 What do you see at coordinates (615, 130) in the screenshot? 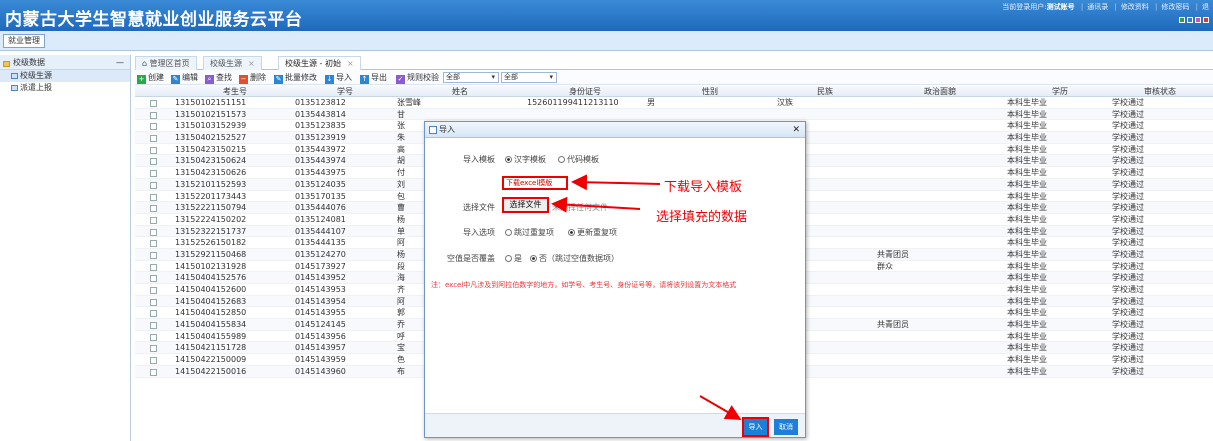
I see `dialog-header: 导入 ✕` at bounding box center [615, 130].